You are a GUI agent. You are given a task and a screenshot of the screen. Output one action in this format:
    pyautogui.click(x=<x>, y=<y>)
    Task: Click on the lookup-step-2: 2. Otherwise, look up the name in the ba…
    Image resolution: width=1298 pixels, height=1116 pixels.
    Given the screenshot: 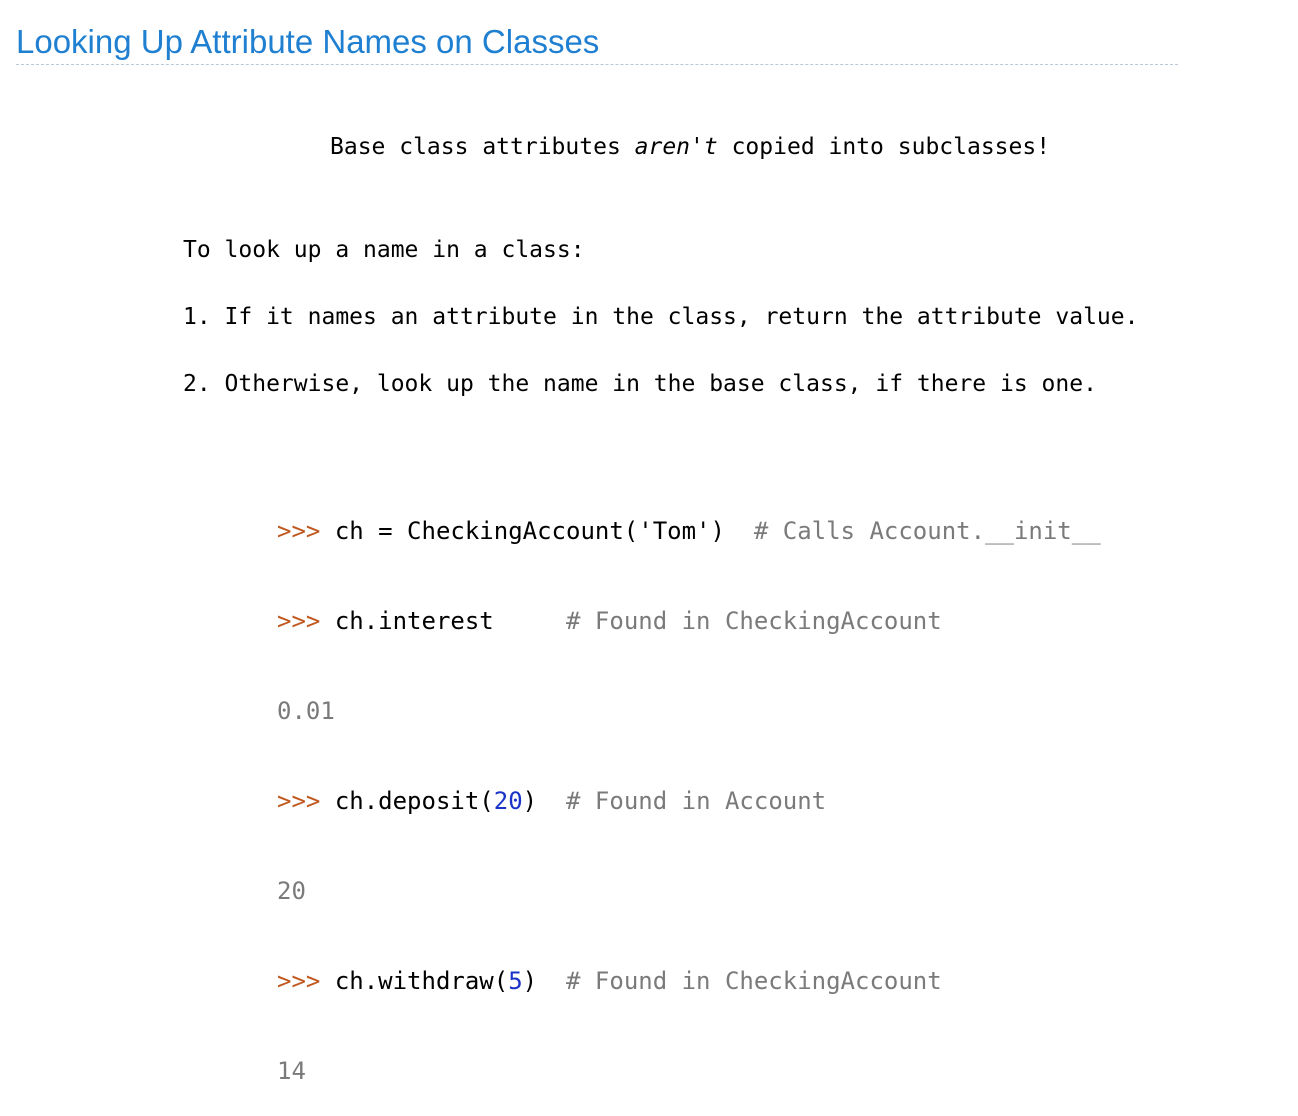 What is the action you would take?
    pyautogui.click(x=640, y=384)
    